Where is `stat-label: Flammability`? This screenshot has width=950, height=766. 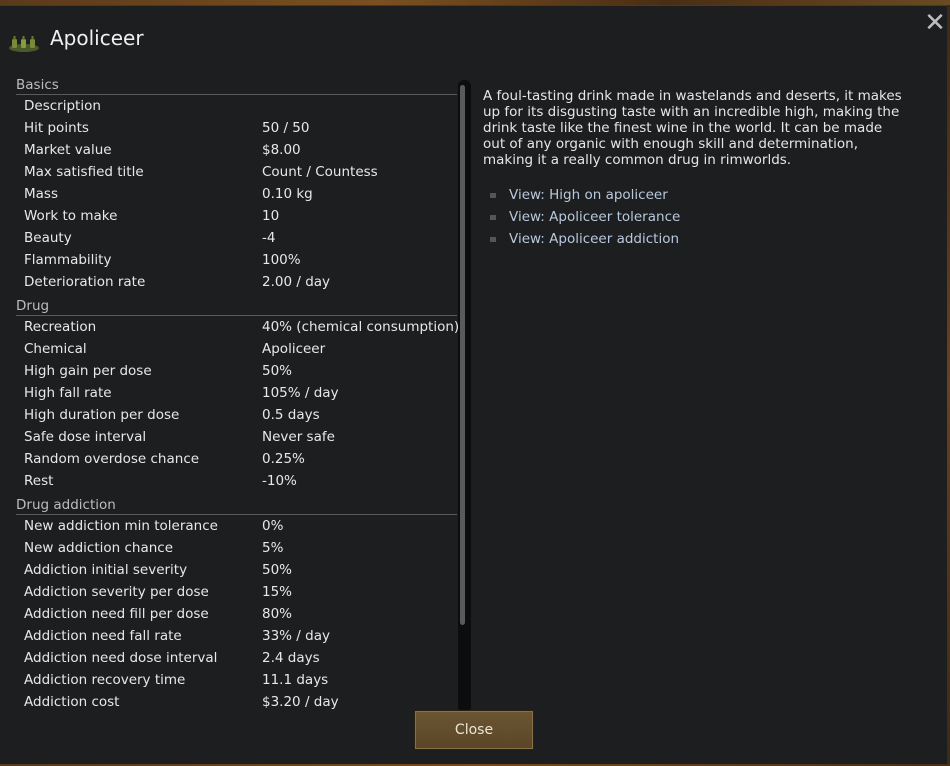 stat-label: Flammability is located at coordinates (68, 260).